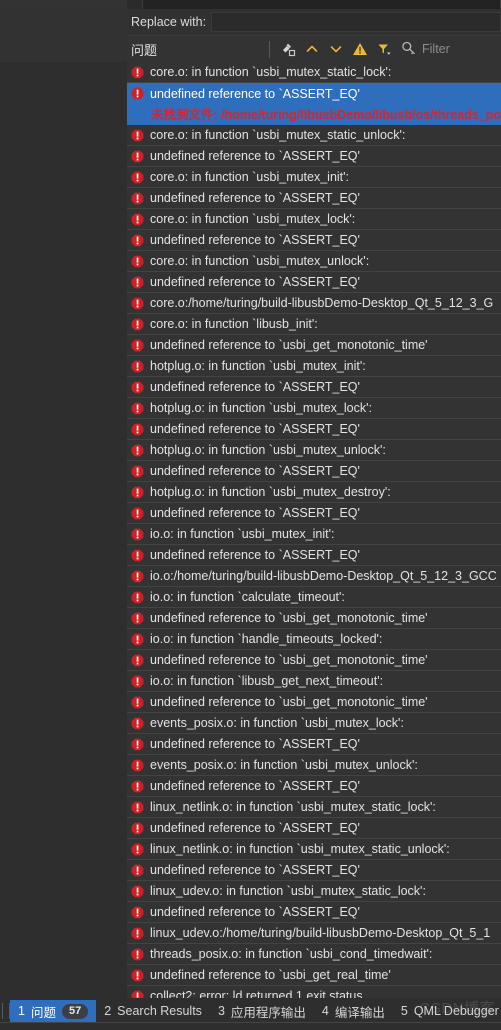  I want to click on previous-issue-icon, so click(312, 49).